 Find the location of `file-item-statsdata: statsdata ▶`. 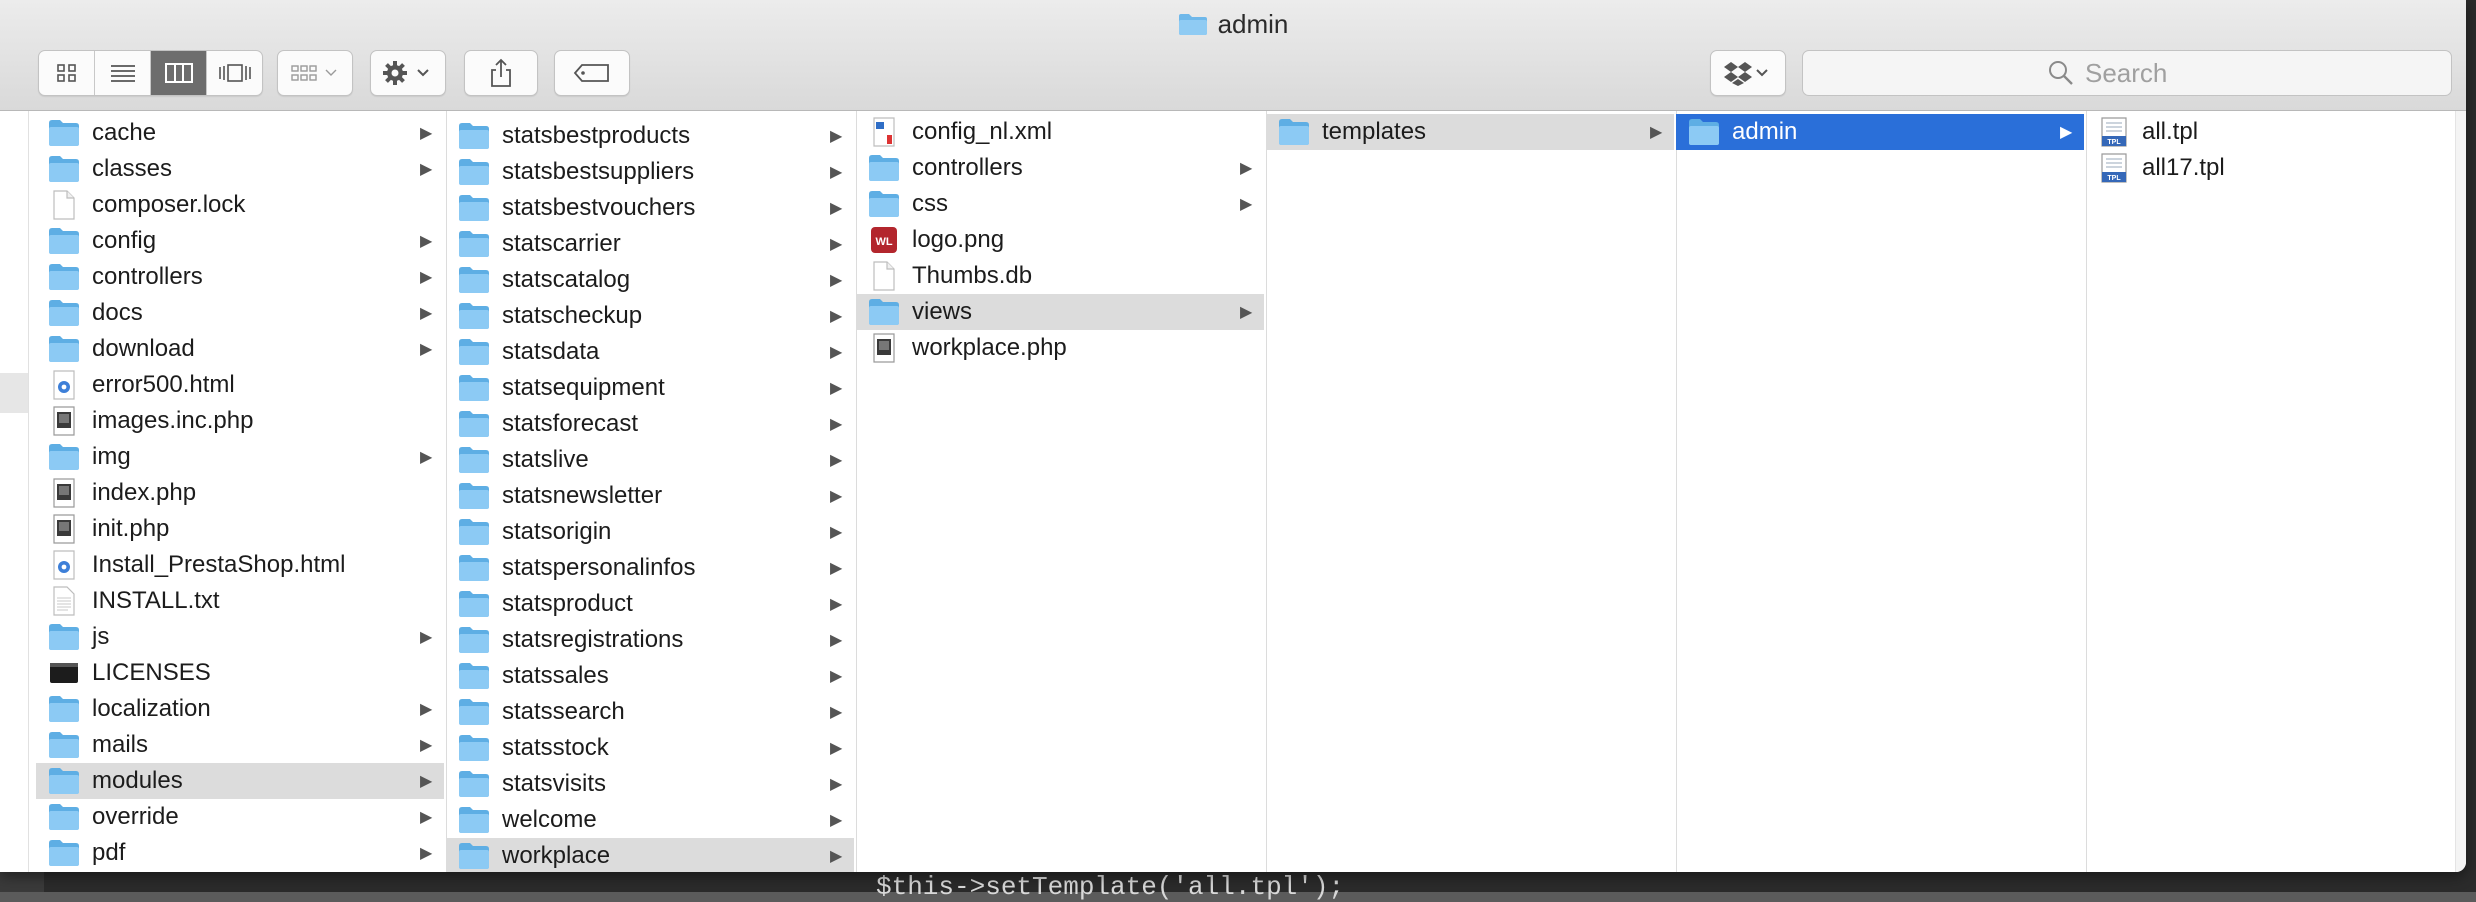

file-item-statsdata: statsdata ▶ is located at coordinates (650, 352).